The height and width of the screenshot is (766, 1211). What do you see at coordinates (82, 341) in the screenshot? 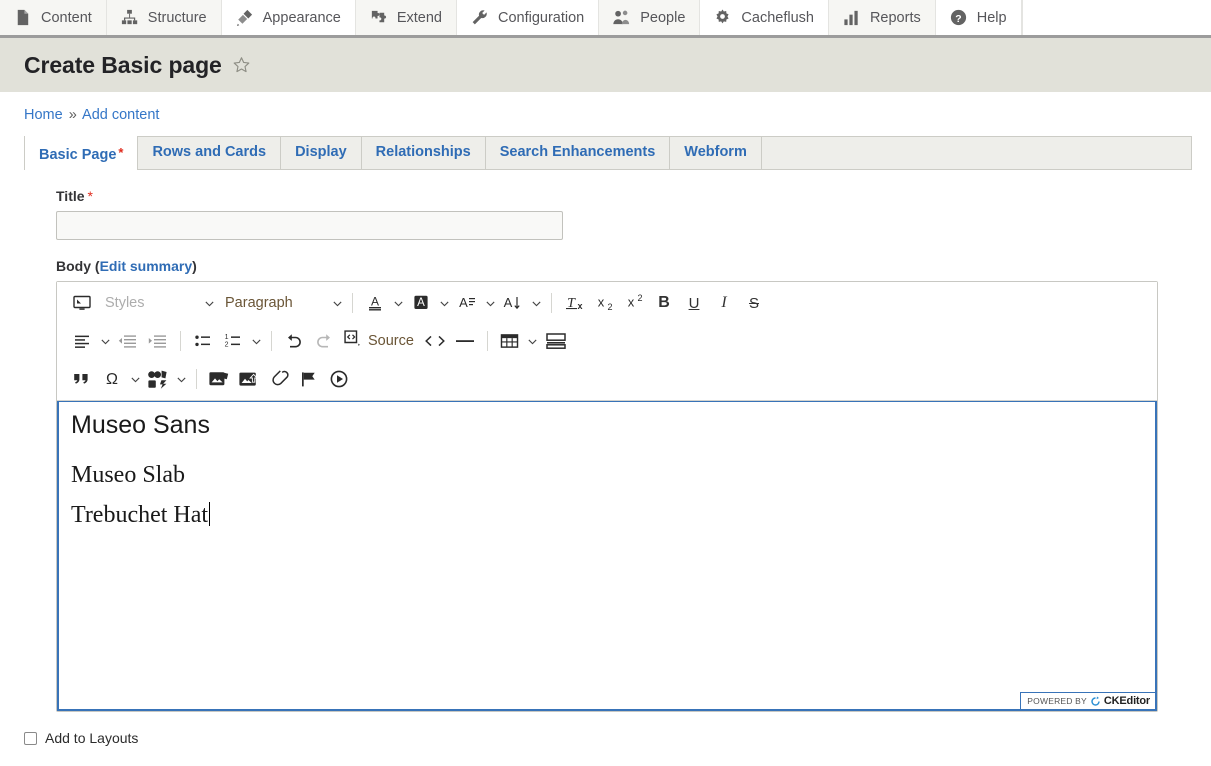
I see `align-left-icon` at bounding box center [82, 341].